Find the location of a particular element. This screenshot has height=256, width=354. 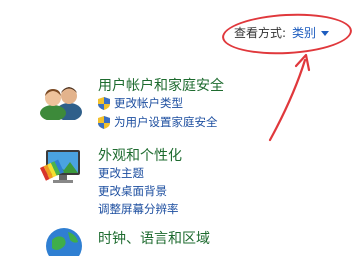

users-icon is located at coordinates (61, 98).